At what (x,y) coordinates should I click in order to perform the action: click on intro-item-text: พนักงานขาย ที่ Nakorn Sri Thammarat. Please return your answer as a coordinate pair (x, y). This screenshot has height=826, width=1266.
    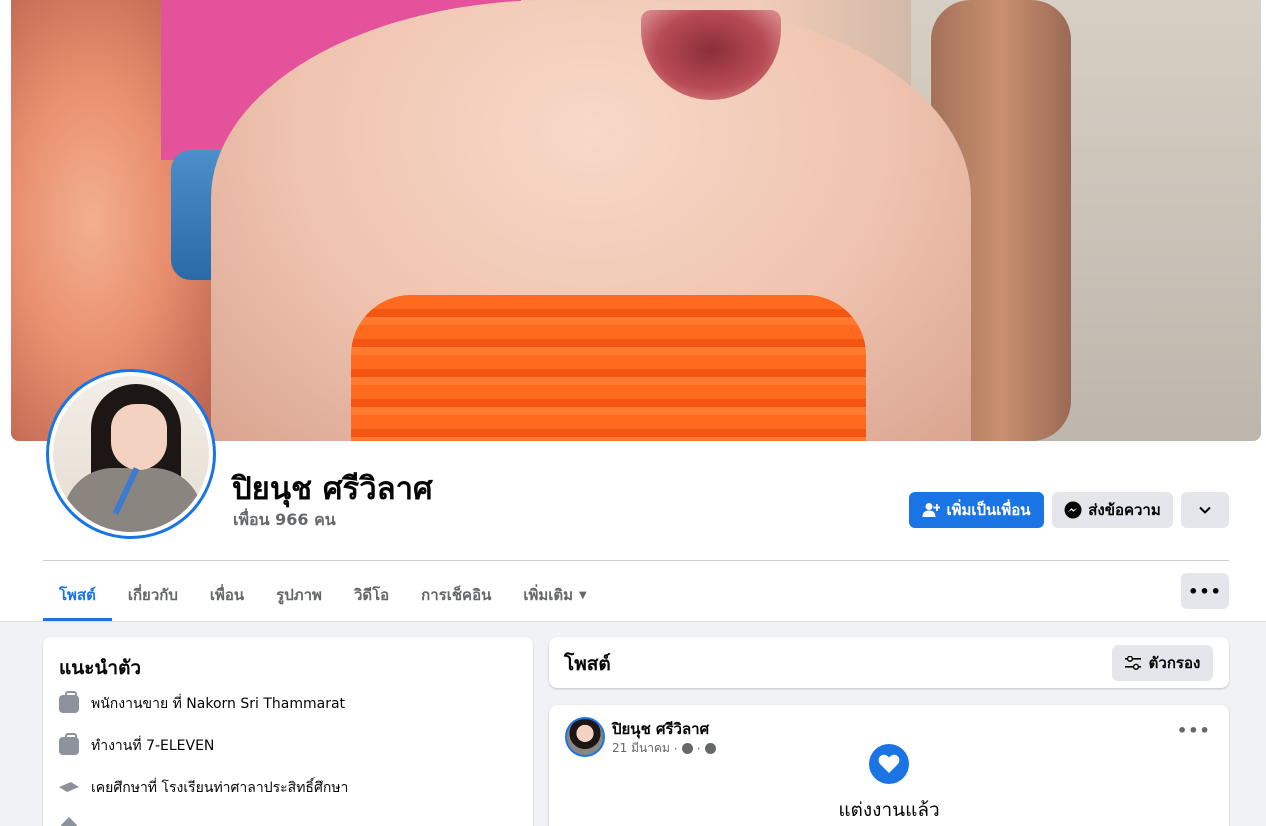
    Looking at the image, I should click on (218, 704).